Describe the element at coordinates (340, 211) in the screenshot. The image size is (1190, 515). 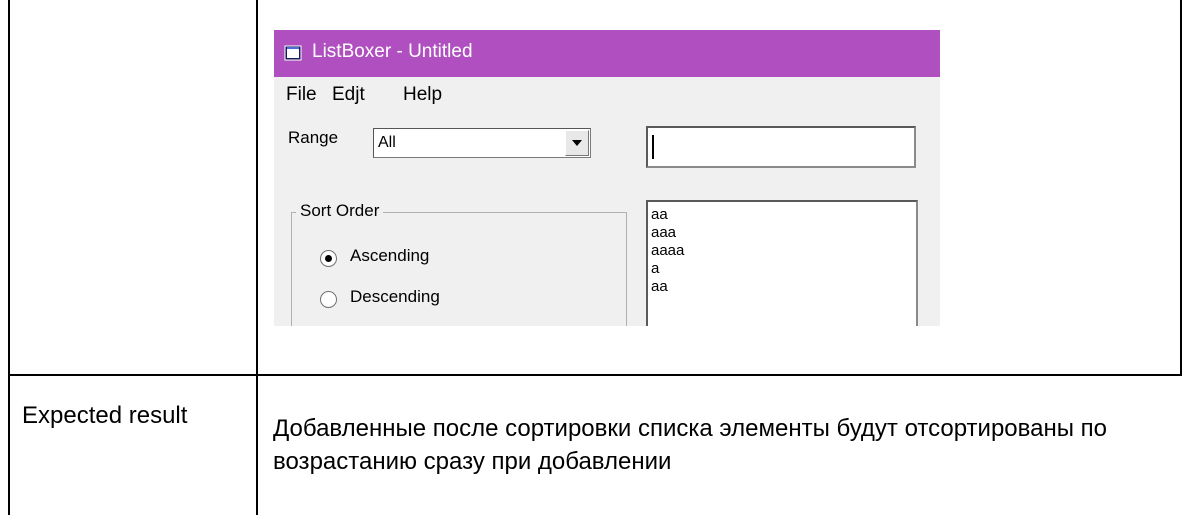
I see `sort-order-legend: Sort Order` at that location.